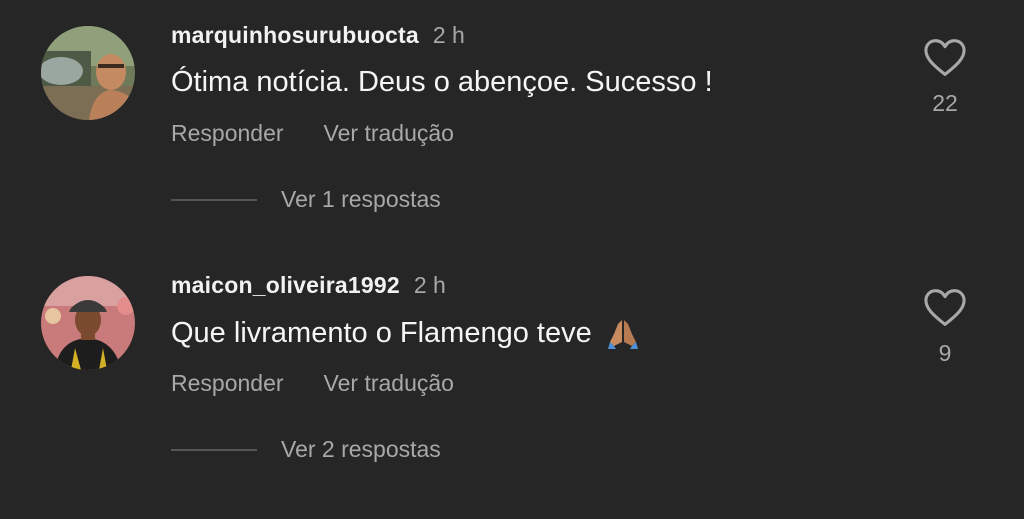  I want to click on comment-text-content: Que livramento o Flamengo teve, so click(381, 332).